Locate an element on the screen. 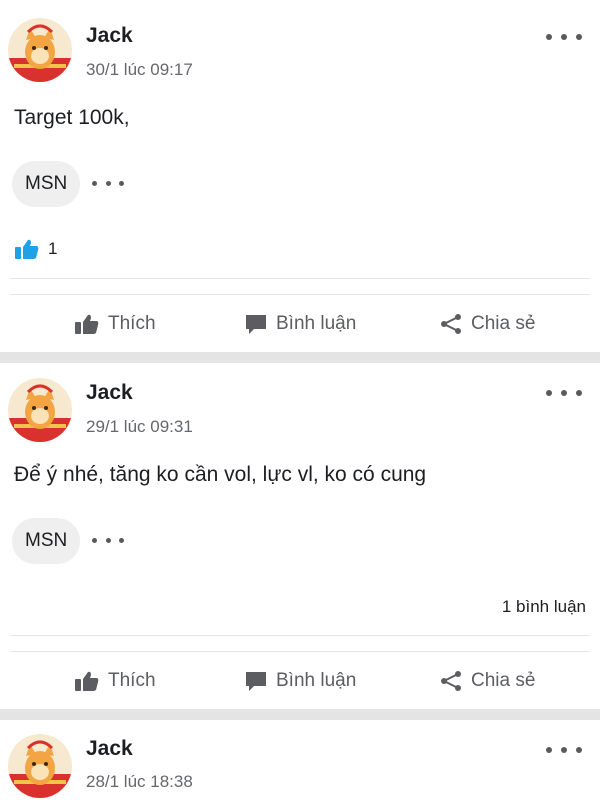 The image size is (600, 800). reaction-summary: 1 is located at coordinates (35, 249).